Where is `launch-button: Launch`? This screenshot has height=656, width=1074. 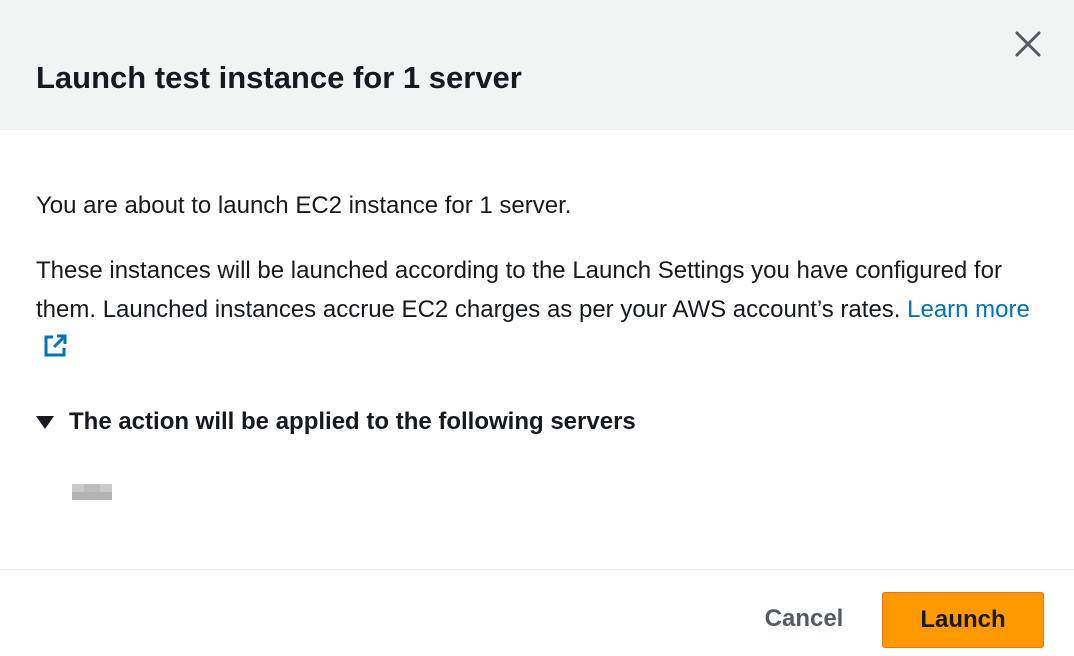
launch-button: Launch is located at coordinates (963, 620).